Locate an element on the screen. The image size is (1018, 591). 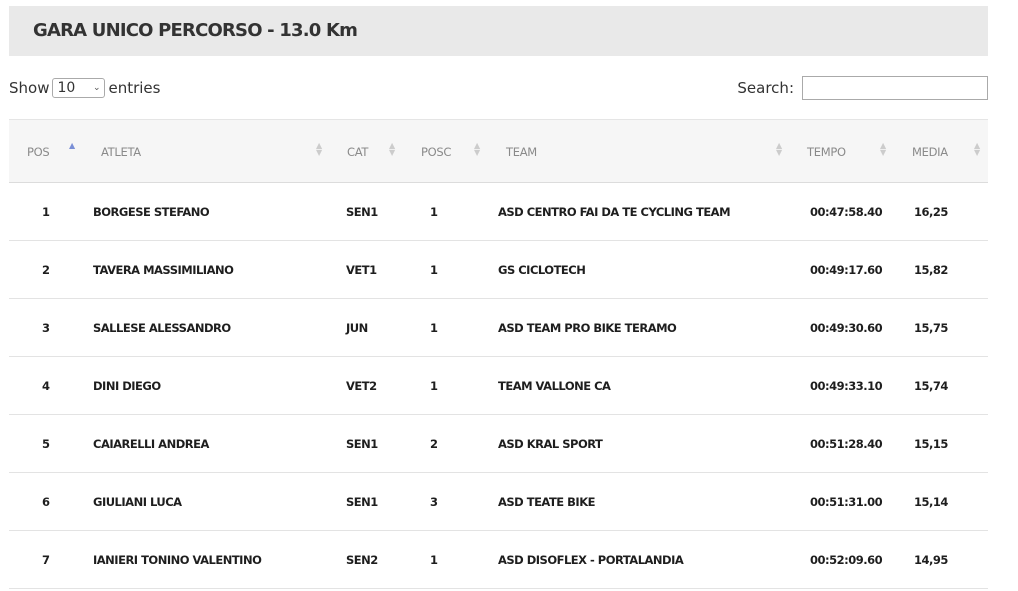
column-header-tempo: TEMPO ▲ ▼ is located at coordinates (846, 151).